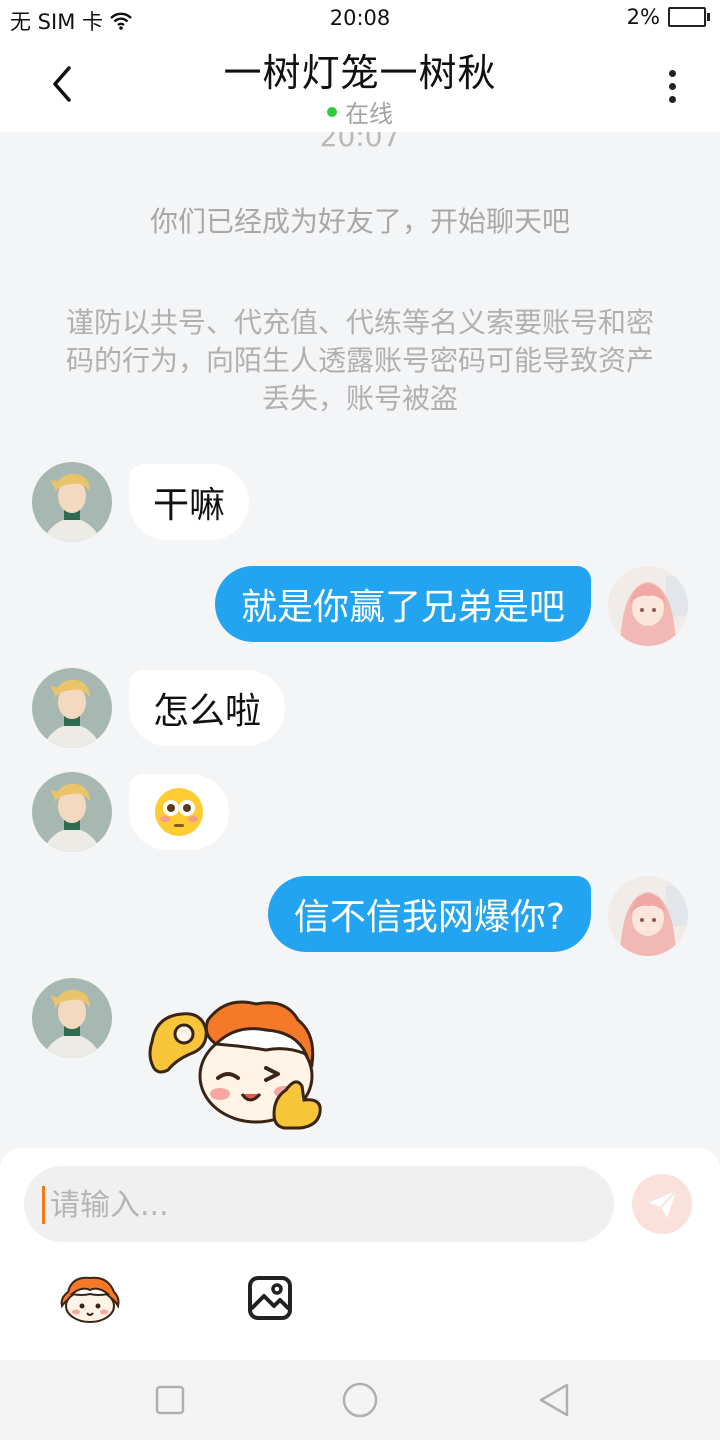 Image resolution: width=720 pixels, height=1440 pixels. I want to click on circle-icon, so click(360, 1400).